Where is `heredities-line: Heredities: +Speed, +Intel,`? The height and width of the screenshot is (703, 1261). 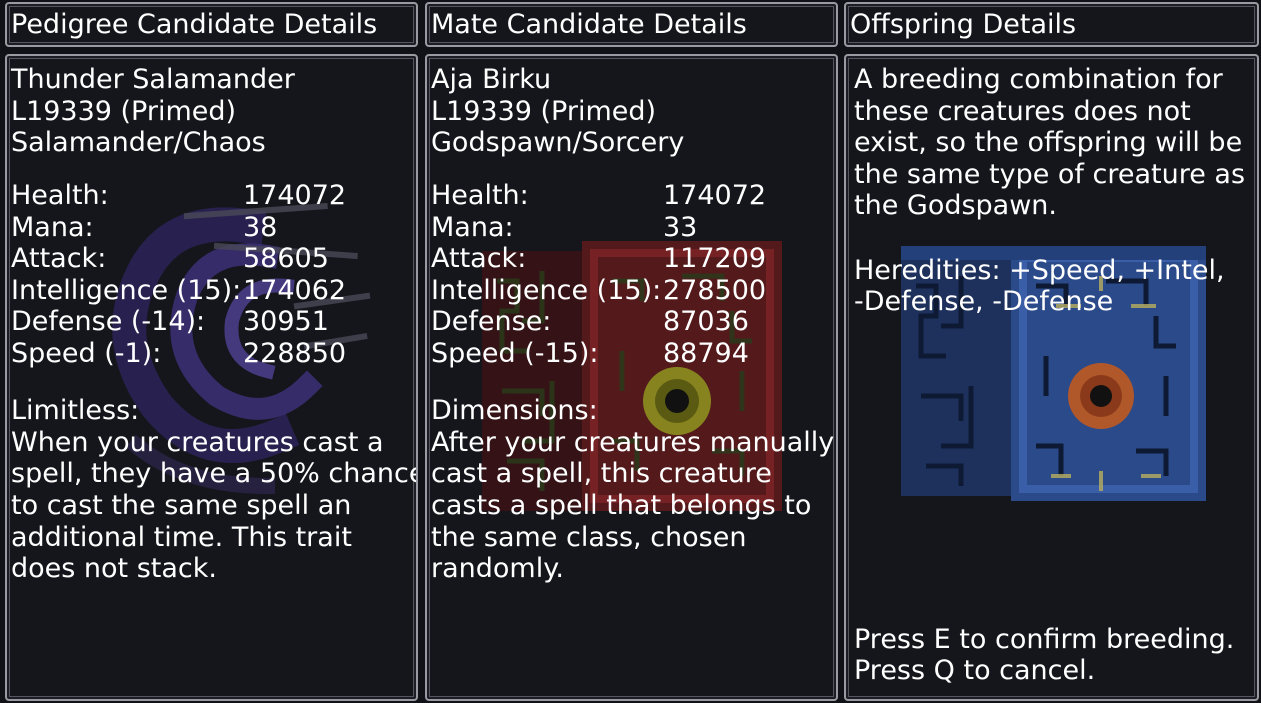 heredities-line: Heredities: +Speed, +Intel, is located at coordinates (1039, 270).